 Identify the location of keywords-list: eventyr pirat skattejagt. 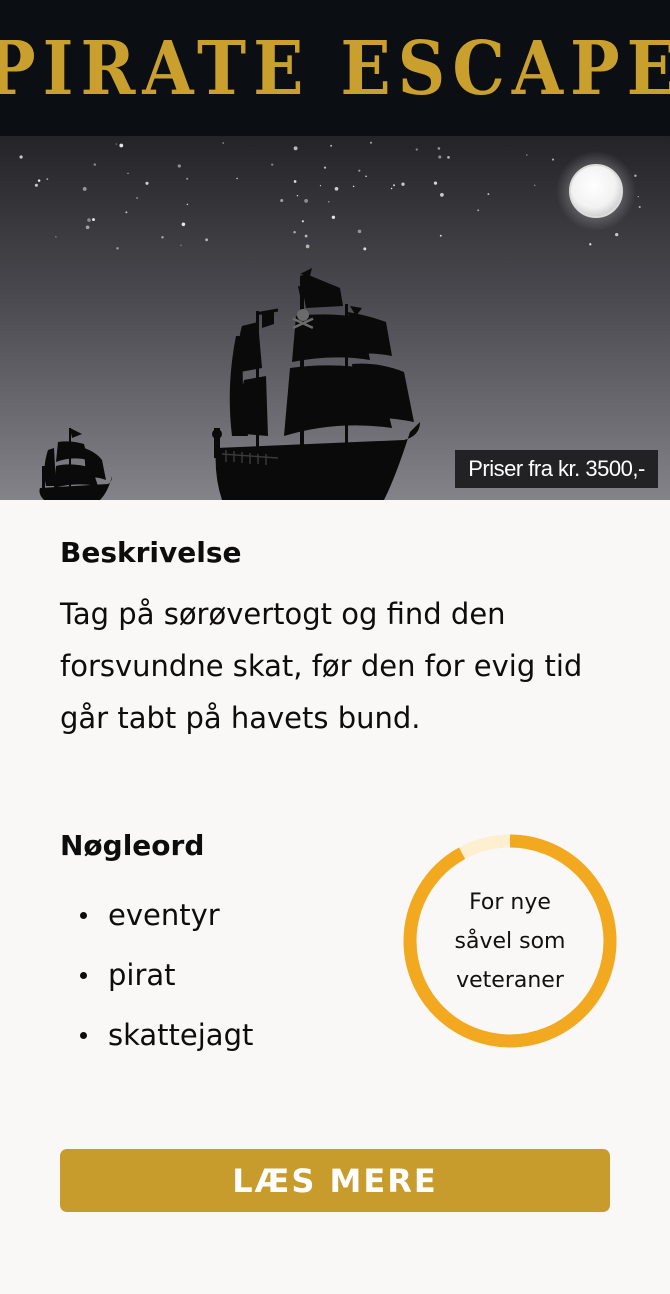
(156, 976).